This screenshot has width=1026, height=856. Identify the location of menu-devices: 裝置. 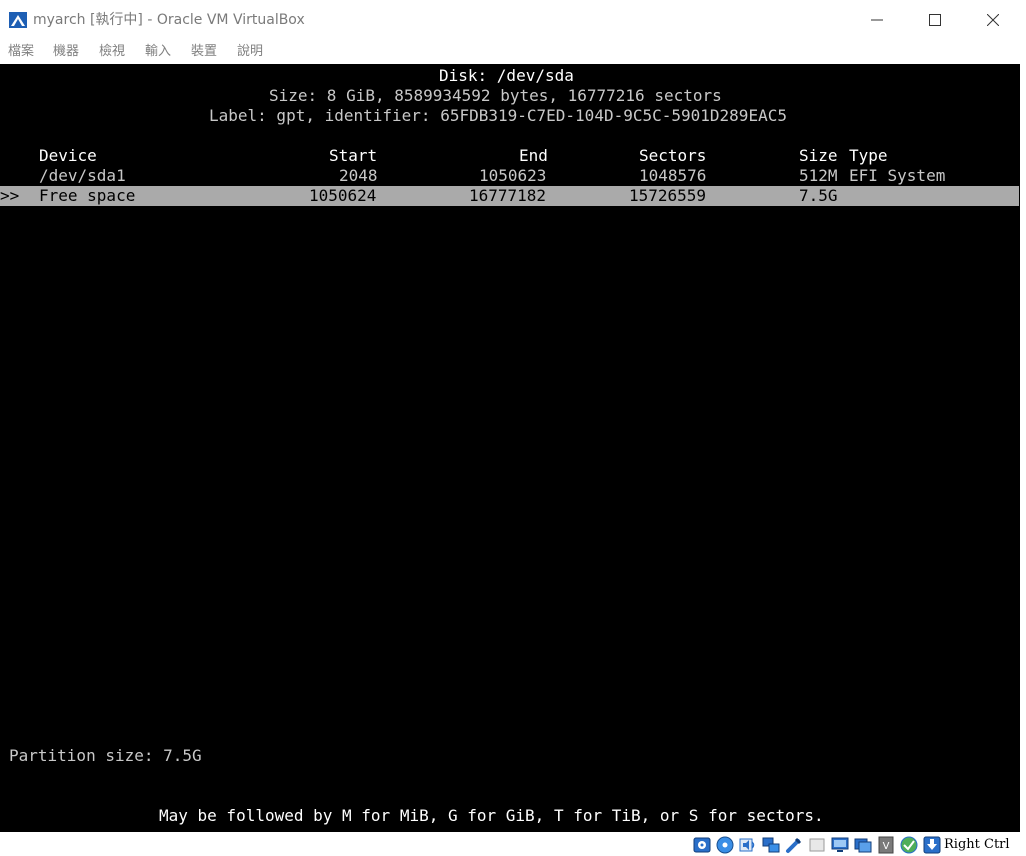
(204, 52).